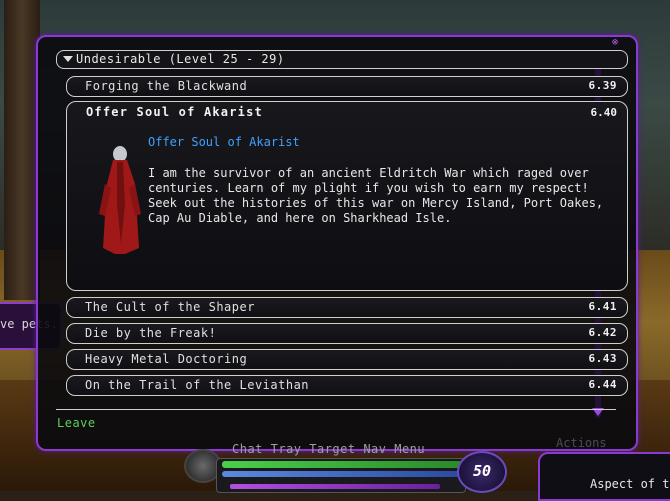  Describe the element at coordinates (76, 423) in the screenshot. I see `leave-button: Leave` at that location.